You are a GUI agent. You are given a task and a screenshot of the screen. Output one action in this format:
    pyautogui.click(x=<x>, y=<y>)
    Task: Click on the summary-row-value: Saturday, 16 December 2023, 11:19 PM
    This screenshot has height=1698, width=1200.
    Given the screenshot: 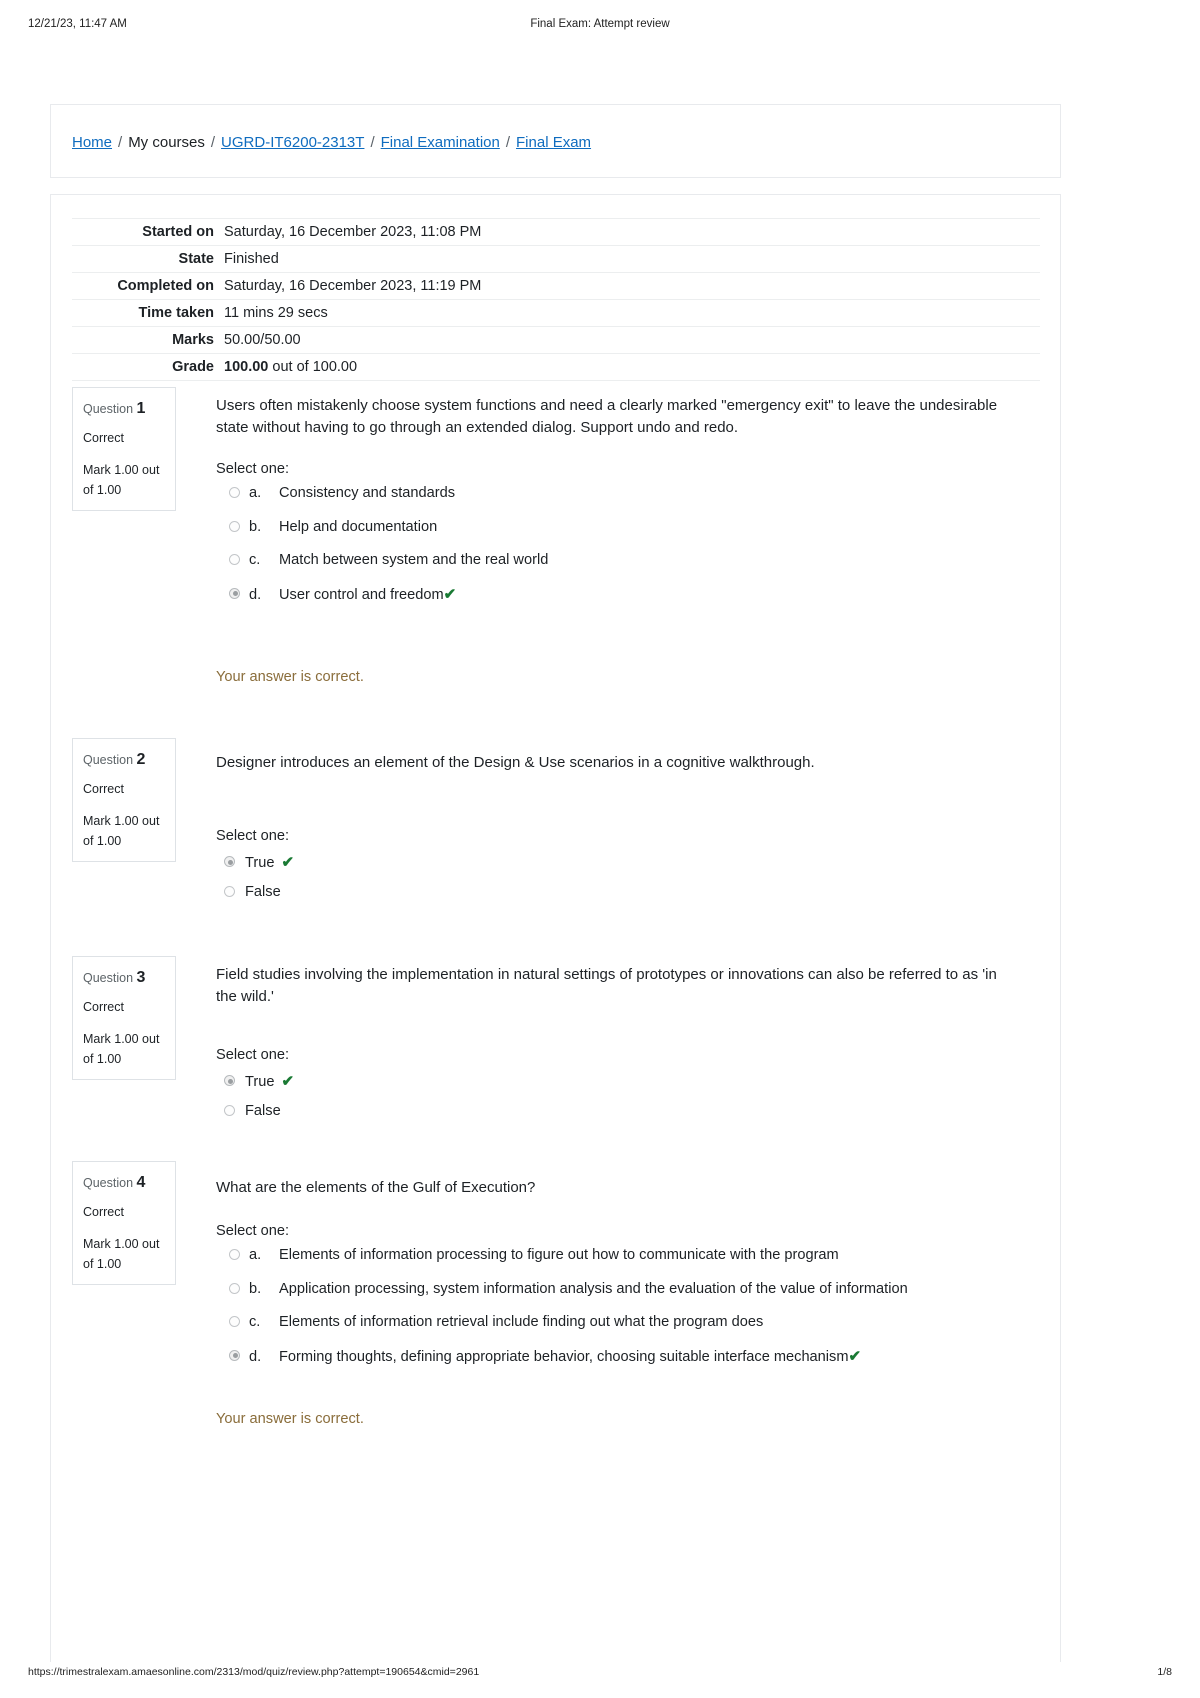 What is the action you would take?
    pyautogui.click(x=353, y=286)
    